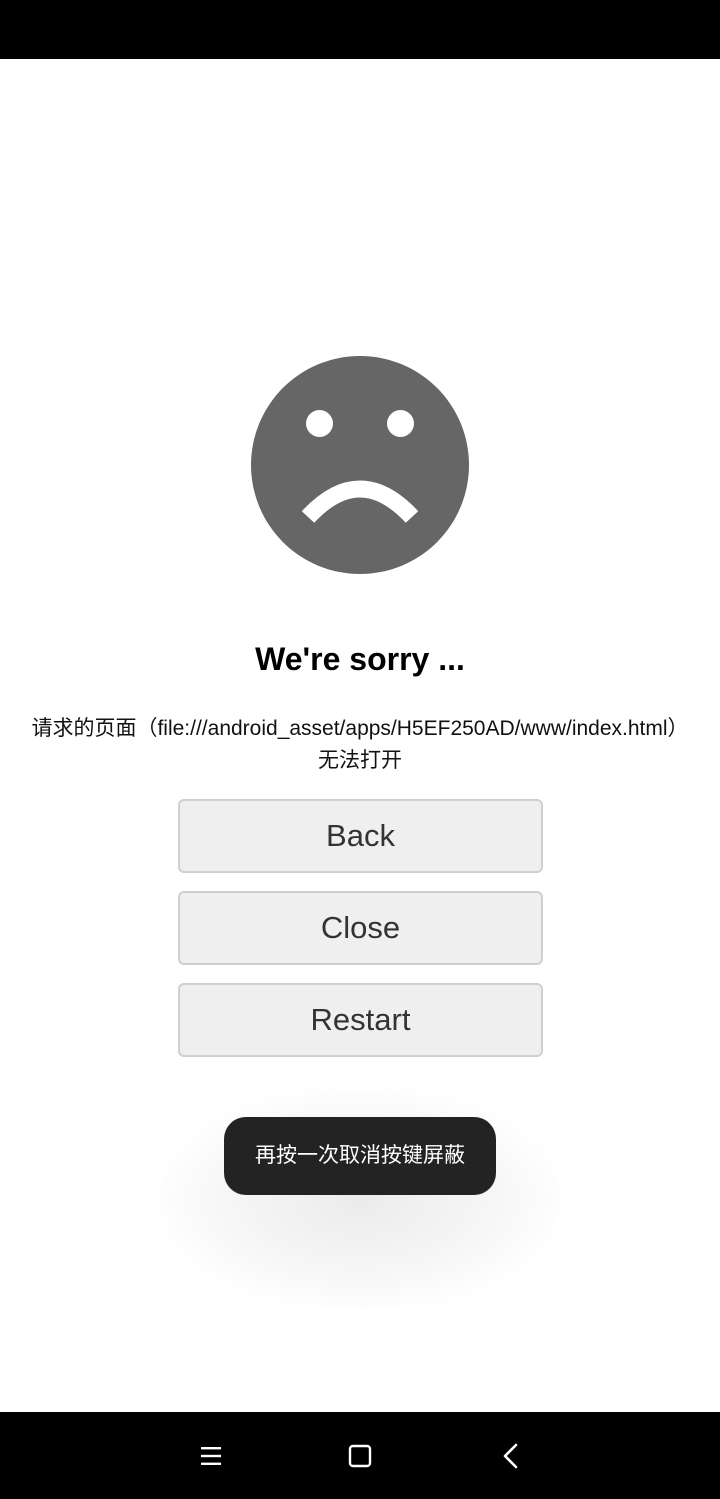 This screenshot has width=720, height=1499. Describe the element at coordinates (360, 465) in the screenshot. I see `sad-face-icon` at that location.